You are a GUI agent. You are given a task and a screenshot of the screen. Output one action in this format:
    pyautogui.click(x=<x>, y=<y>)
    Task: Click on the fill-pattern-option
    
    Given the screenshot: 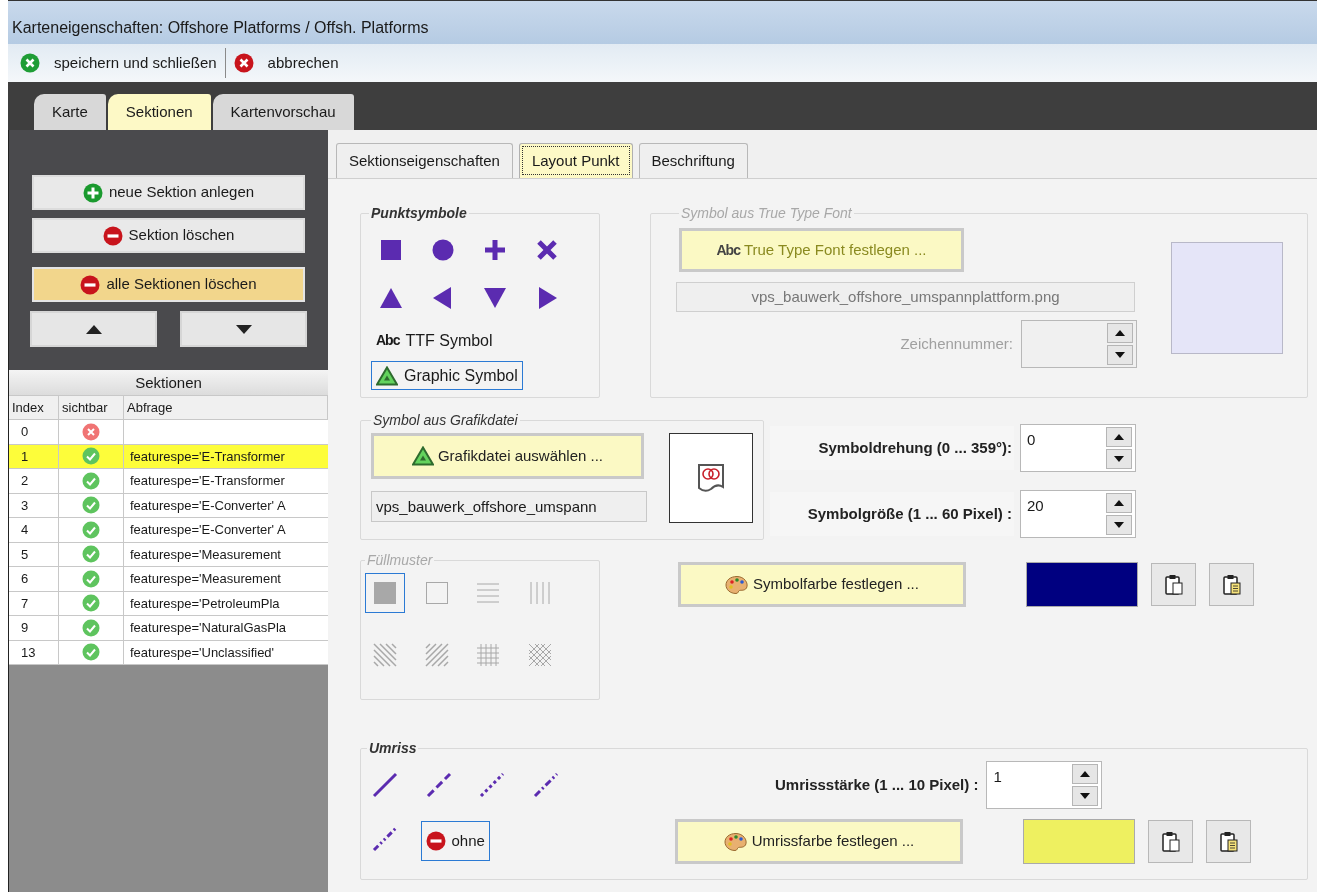 What is the action you would take?
    pyautogui.click(x=385, y=593)
    